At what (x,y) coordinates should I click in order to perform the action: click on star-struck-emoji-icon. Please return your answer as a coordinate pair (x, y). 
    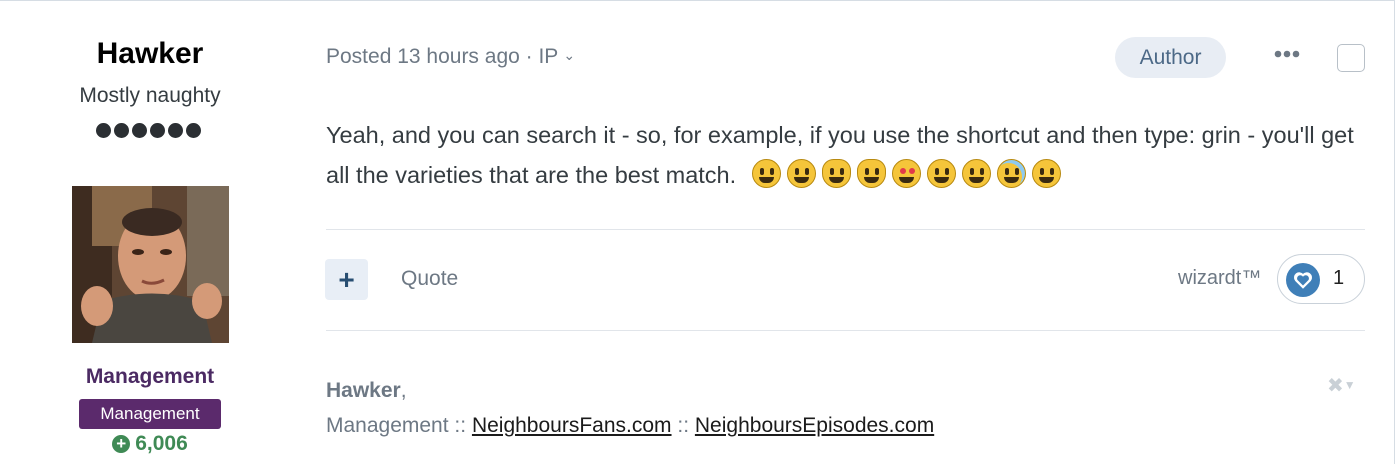
    Looking at the image, I should click on (907, 173).